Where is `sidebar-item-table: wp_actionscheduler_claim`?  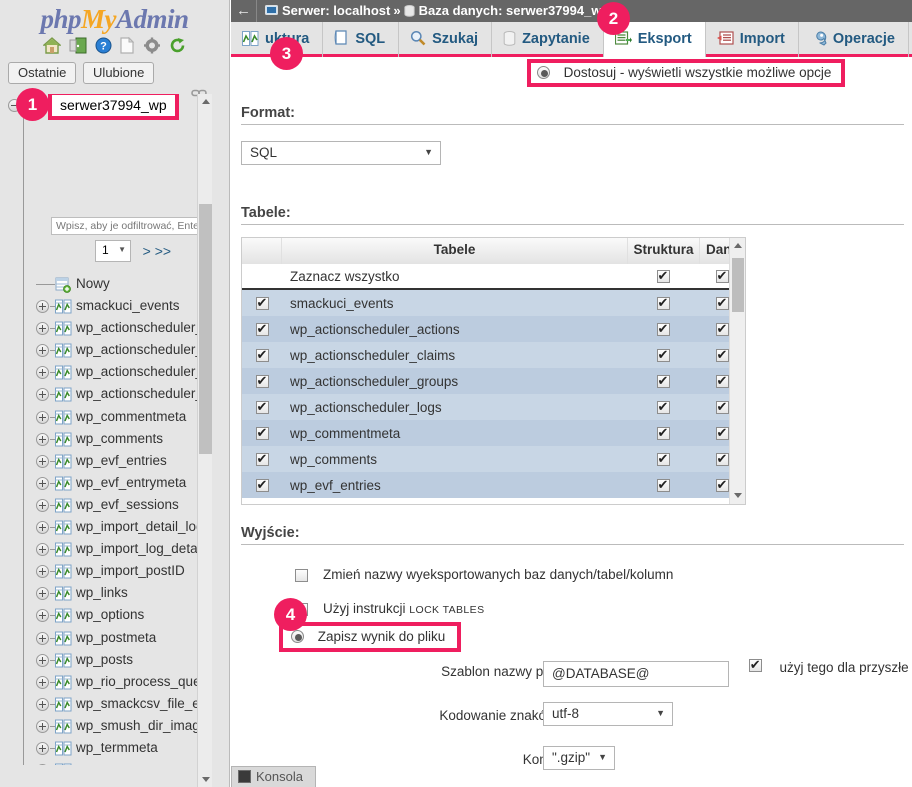
sidebar-item-table: wp_actionscheduler_claim is located at coordinates (106, 351).